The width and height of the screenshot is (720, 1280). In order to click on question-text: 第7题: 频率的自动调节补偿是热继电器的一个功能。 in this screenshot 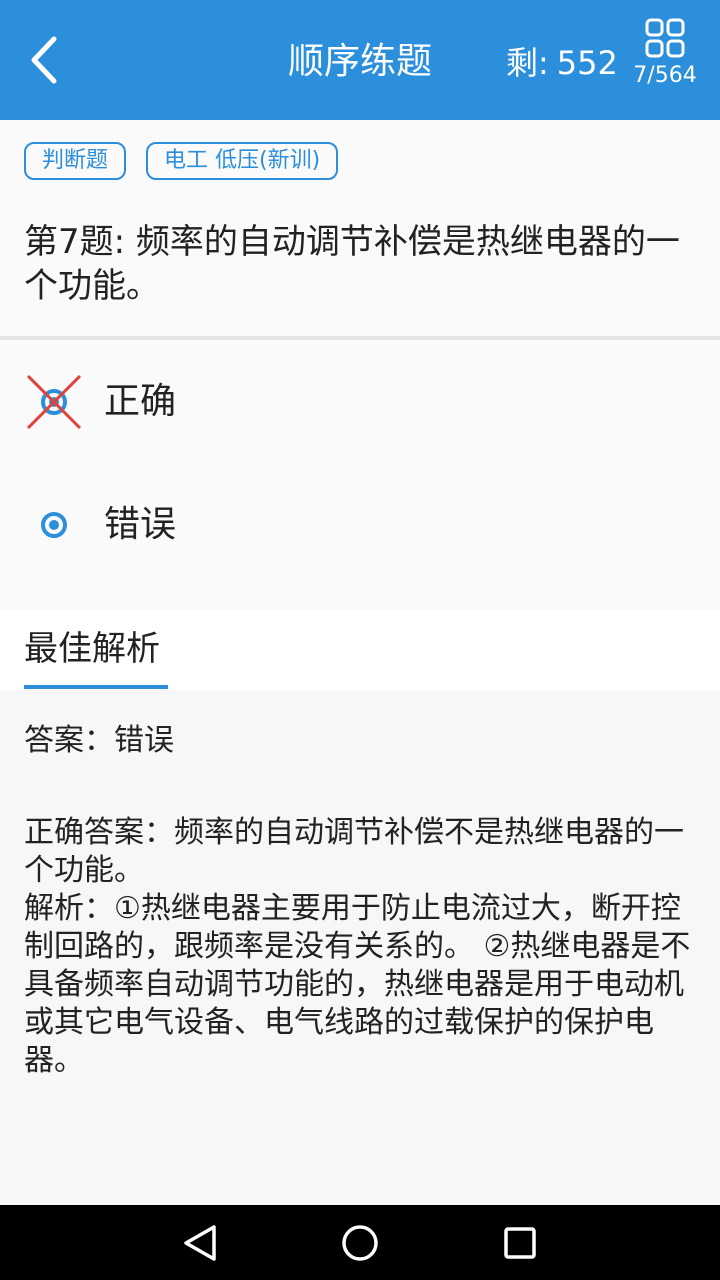, I will do `click(352, 264)`.